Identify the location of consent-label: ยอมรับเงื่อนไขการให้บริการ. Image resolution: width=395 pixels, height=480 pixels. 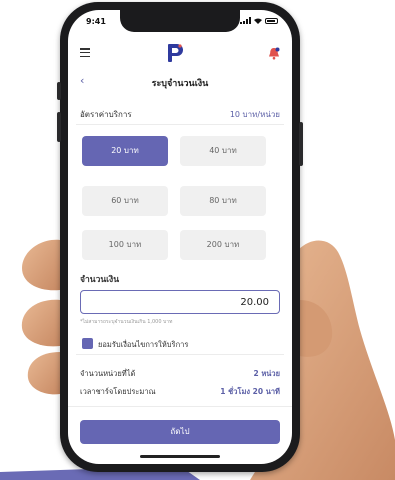
(143, 344).